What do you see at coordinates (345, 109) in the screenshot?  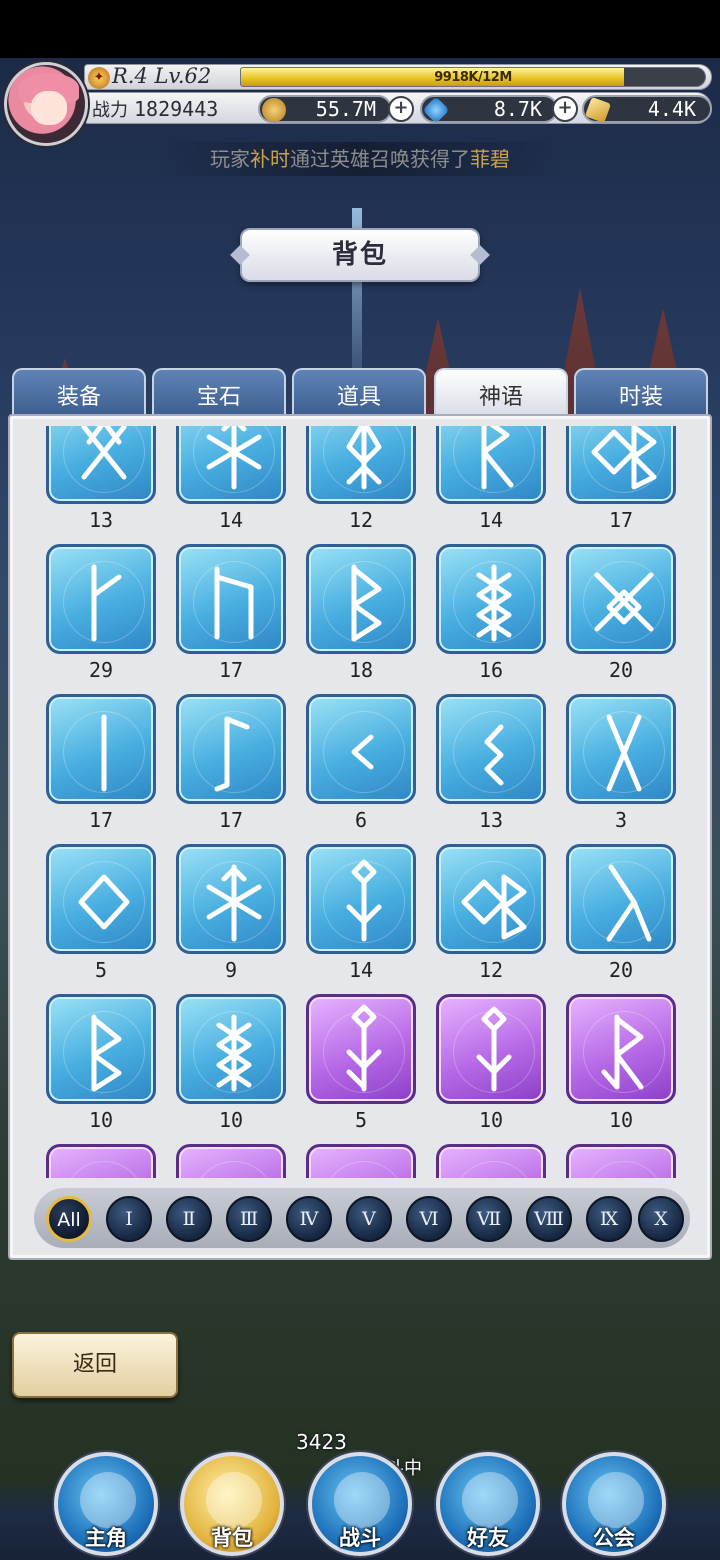 I see `currency-gold-value: 55.7M` at bounding box center [345, 109].